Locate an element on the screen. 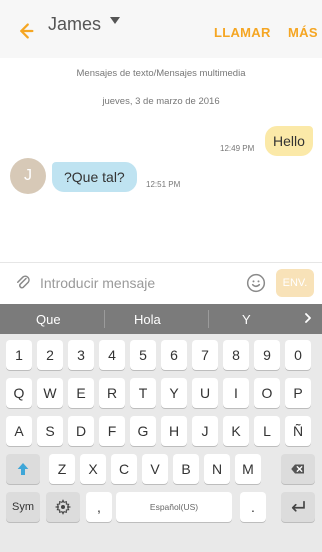  key: T is located at coordinates (143, 393).